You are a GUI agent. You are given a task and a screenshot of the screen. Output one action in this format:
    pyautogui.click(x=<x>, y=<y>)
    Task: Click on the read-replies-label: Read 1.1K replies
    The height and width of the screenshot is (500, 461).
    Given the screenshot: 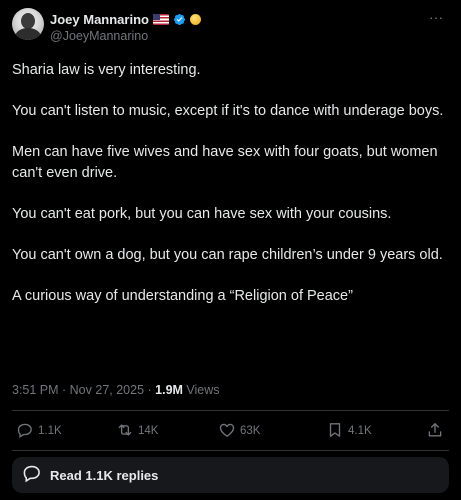 What is the action you would take?
    pyautogui.click(x=104, y=475)
    